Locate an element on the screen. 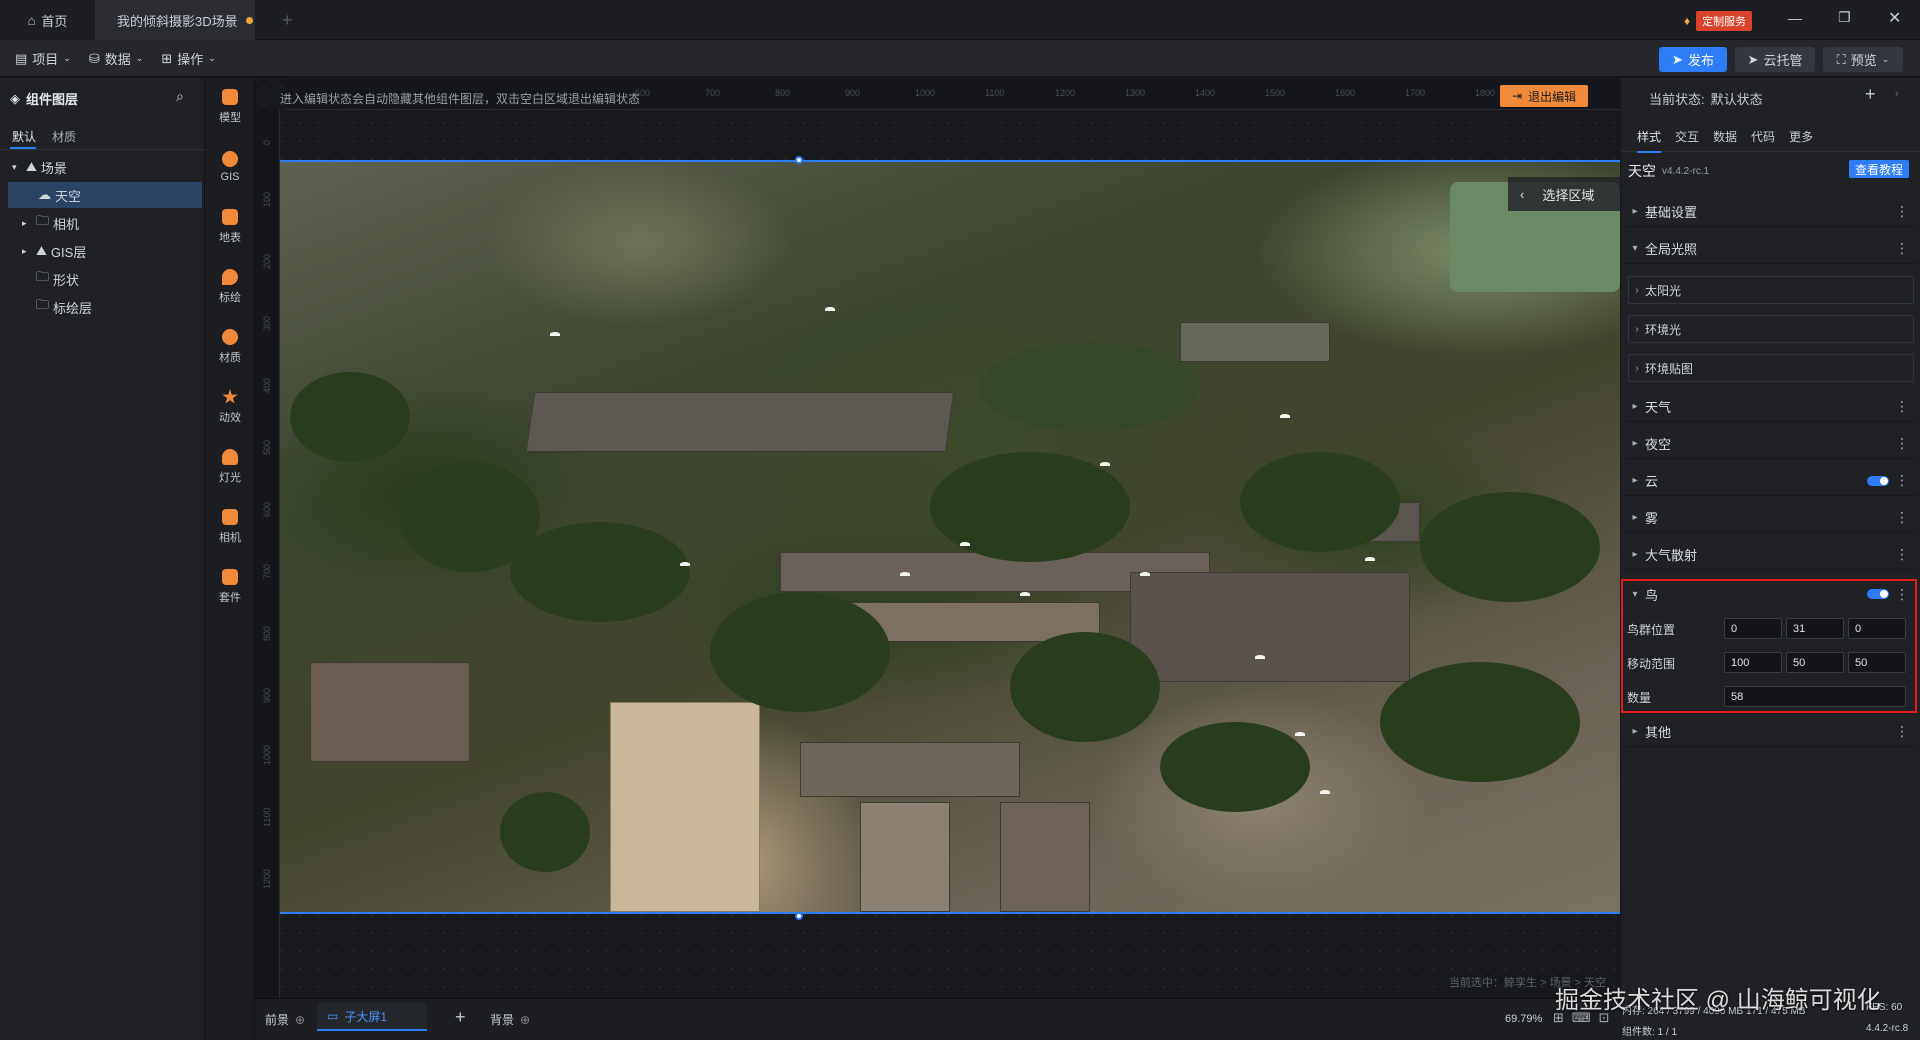  section-bird: ▾ 鸟 ⋮ is located at coordinates (1771, 594).